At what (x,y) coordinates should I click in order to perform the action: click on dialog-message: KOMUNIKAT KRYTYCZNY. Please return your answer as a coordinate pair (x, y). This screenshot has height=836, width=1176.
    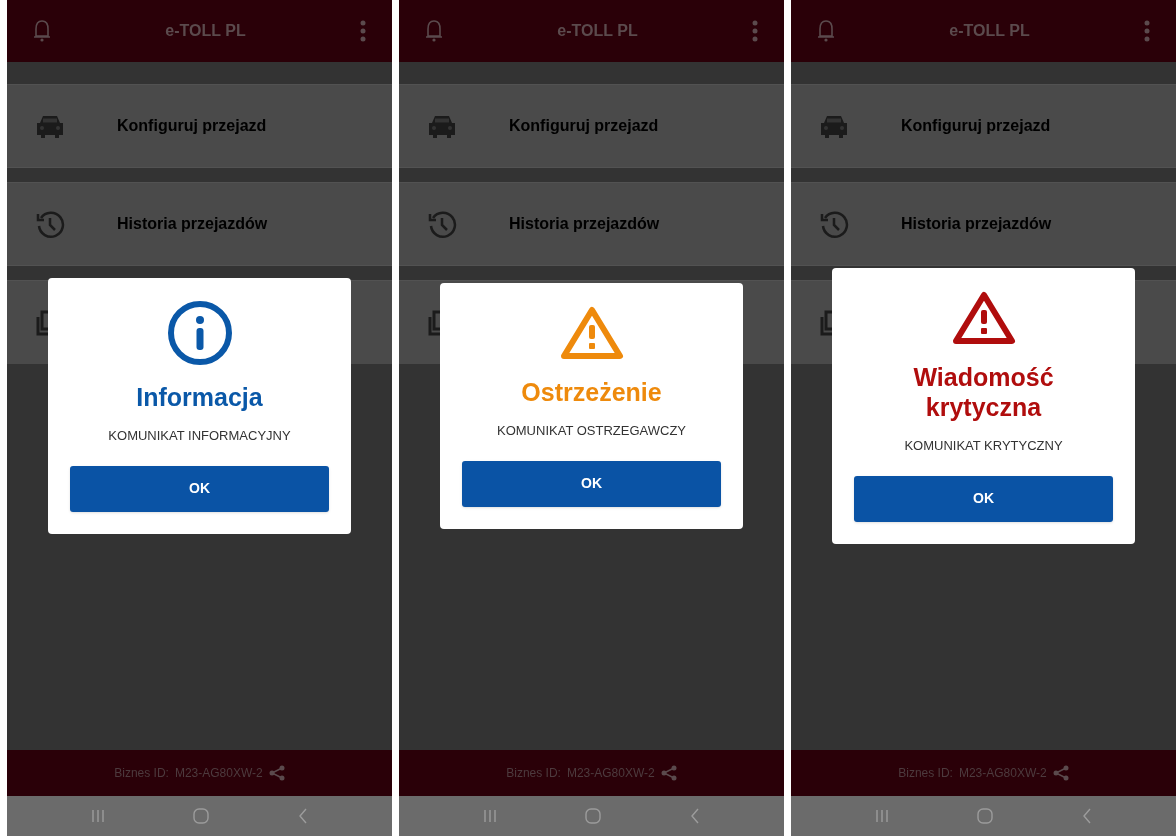
    Looking at the image, I should click on (983, 446).